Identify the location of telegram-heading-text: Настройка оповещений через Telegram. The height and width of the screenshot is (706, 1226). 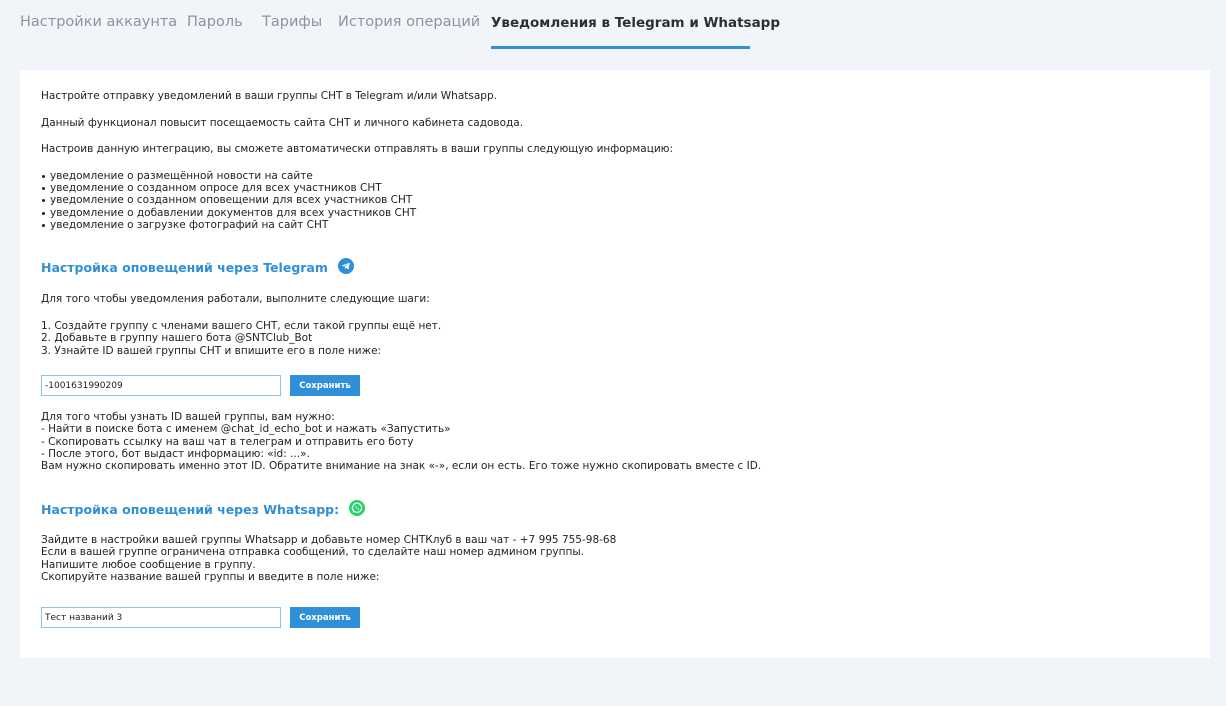
(184, 267).